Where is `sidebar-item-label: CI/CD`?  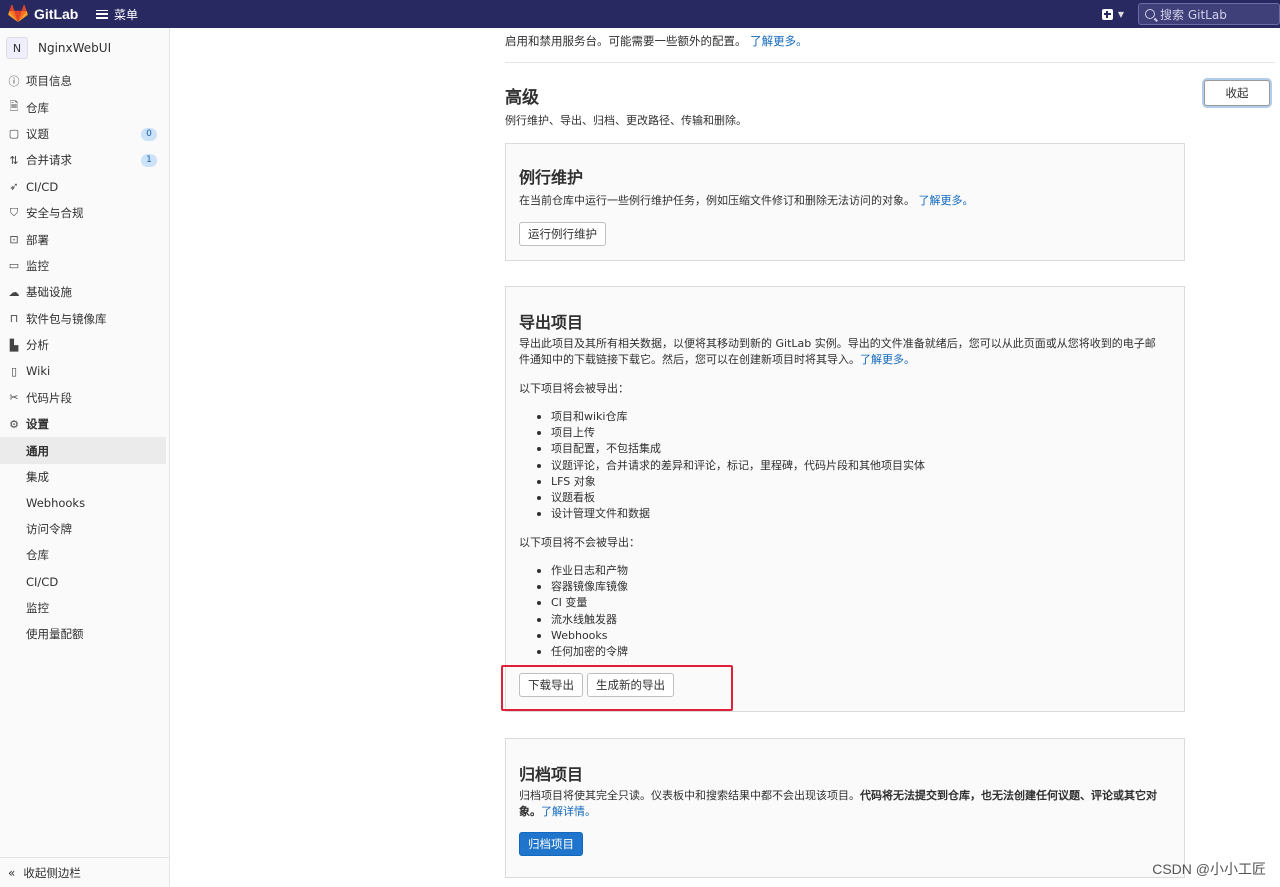
sidebar-item-label: CI/CD is located at coordinates (42, 186).